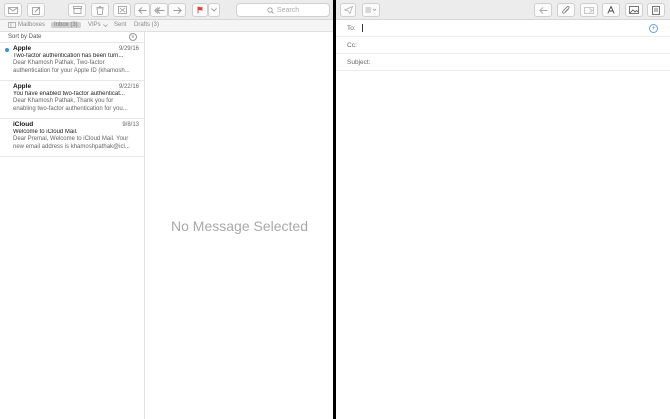 The height and width of the screenshot is (419, 670). I want to click on photo-browser-button, so click(634, 10).